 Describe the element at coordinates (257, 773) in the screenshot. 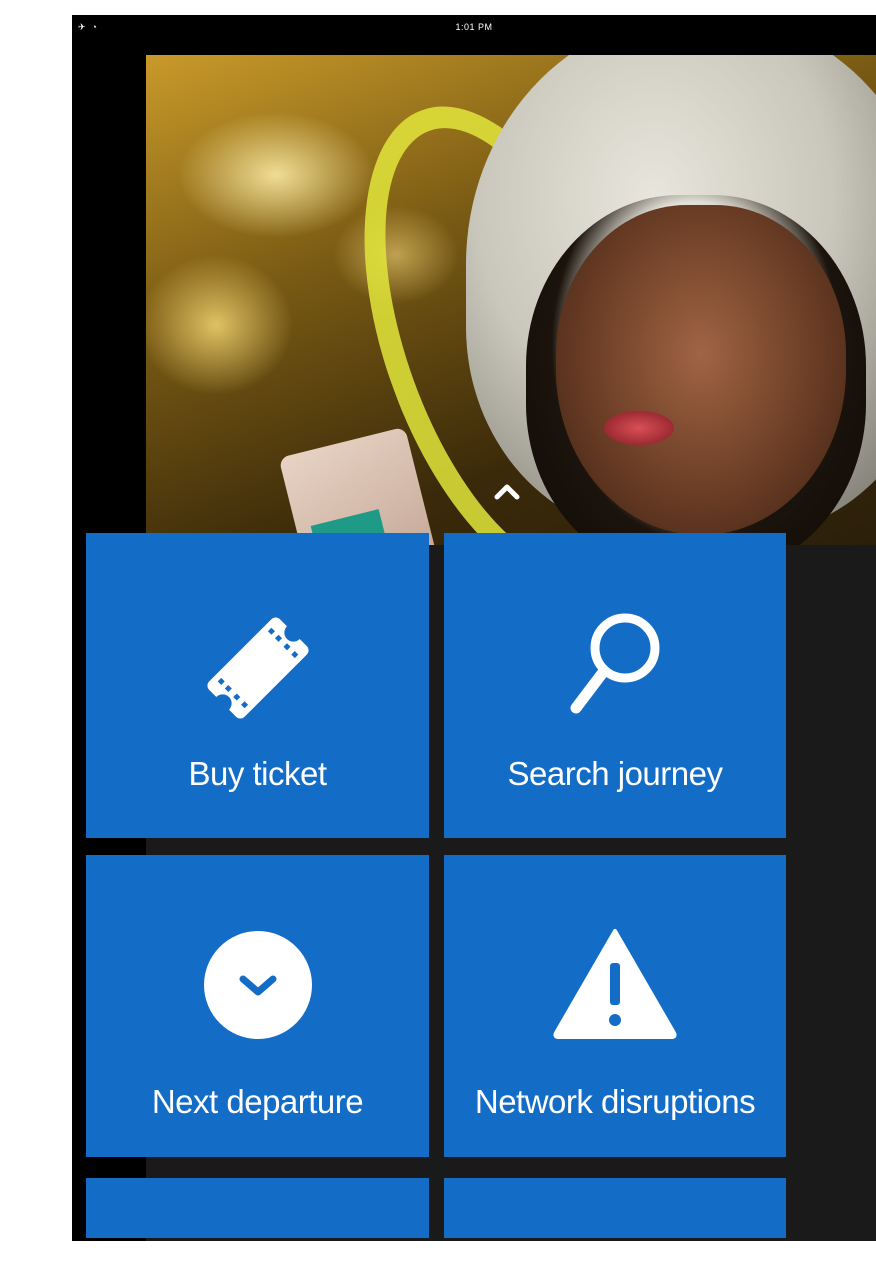

I see `buy-ticket-label: Buy ticket` at that location.